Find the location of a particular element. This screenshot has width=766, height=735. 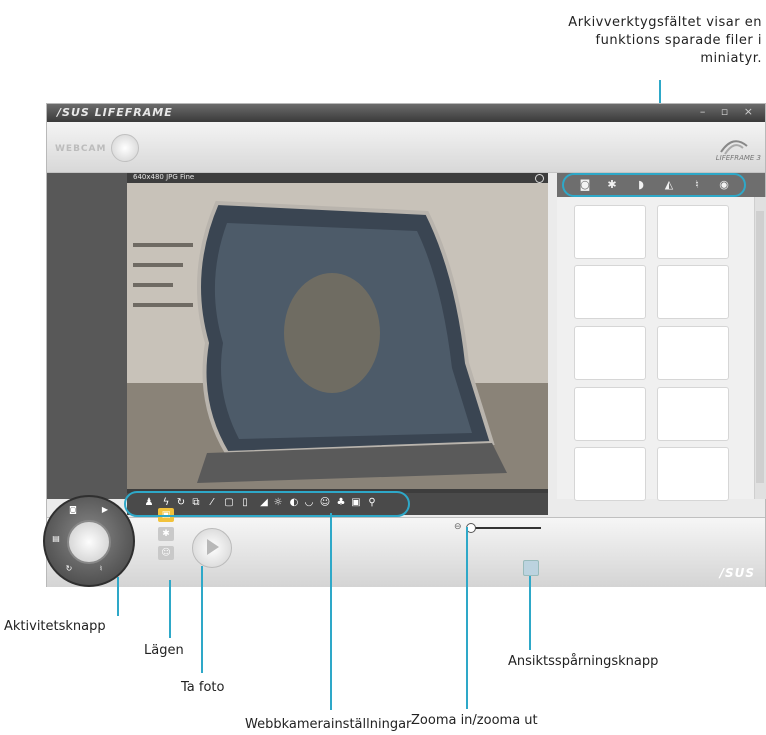

scrollbar-thumb is located at coordinates (760, 347).